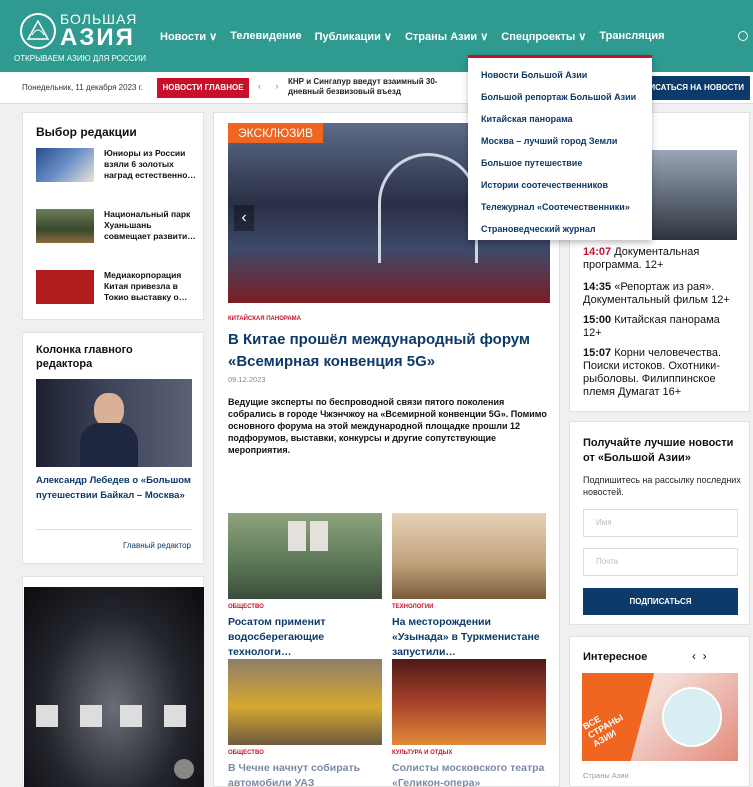  Describe the element at coordinates (597, 287) in the screenshot. I see `tv-time-2: 14:35` at that location.